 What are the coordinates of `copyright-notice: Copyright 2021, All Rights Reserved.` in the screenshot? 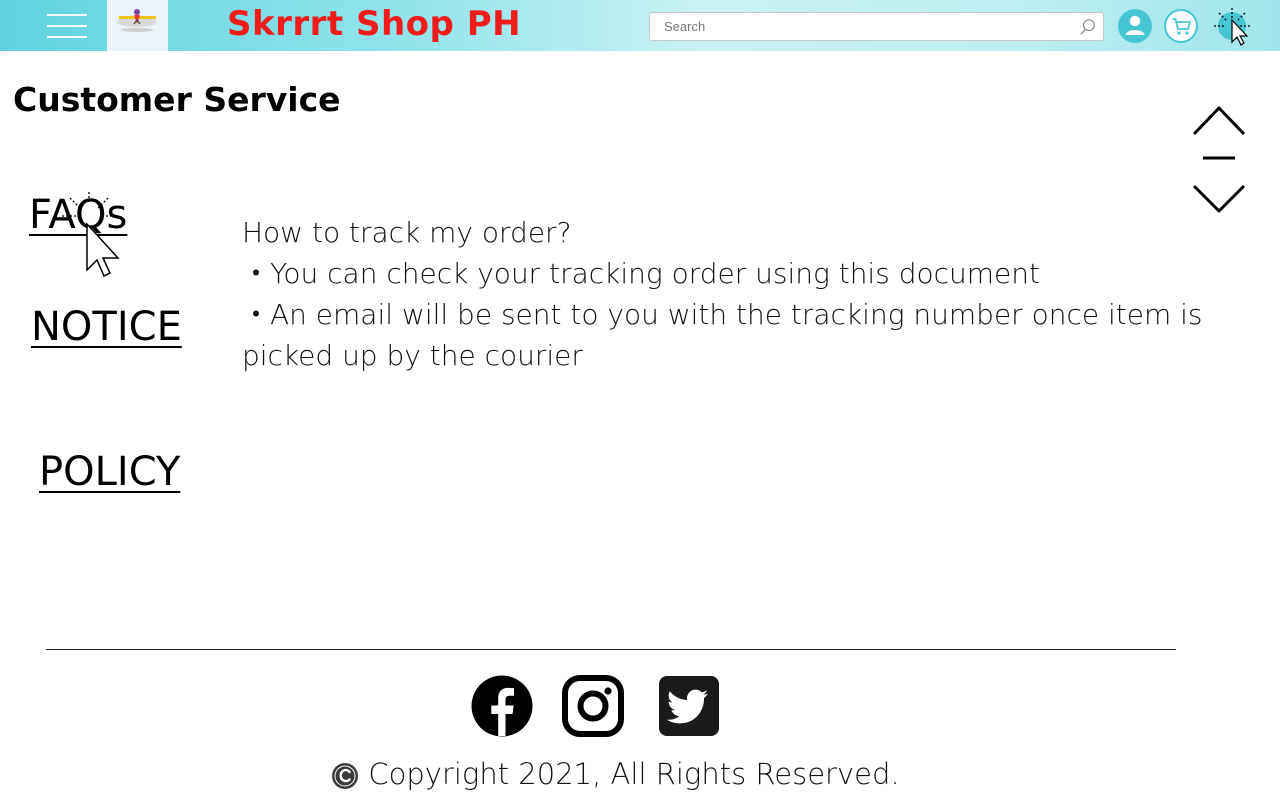 It's located at (615, 774).